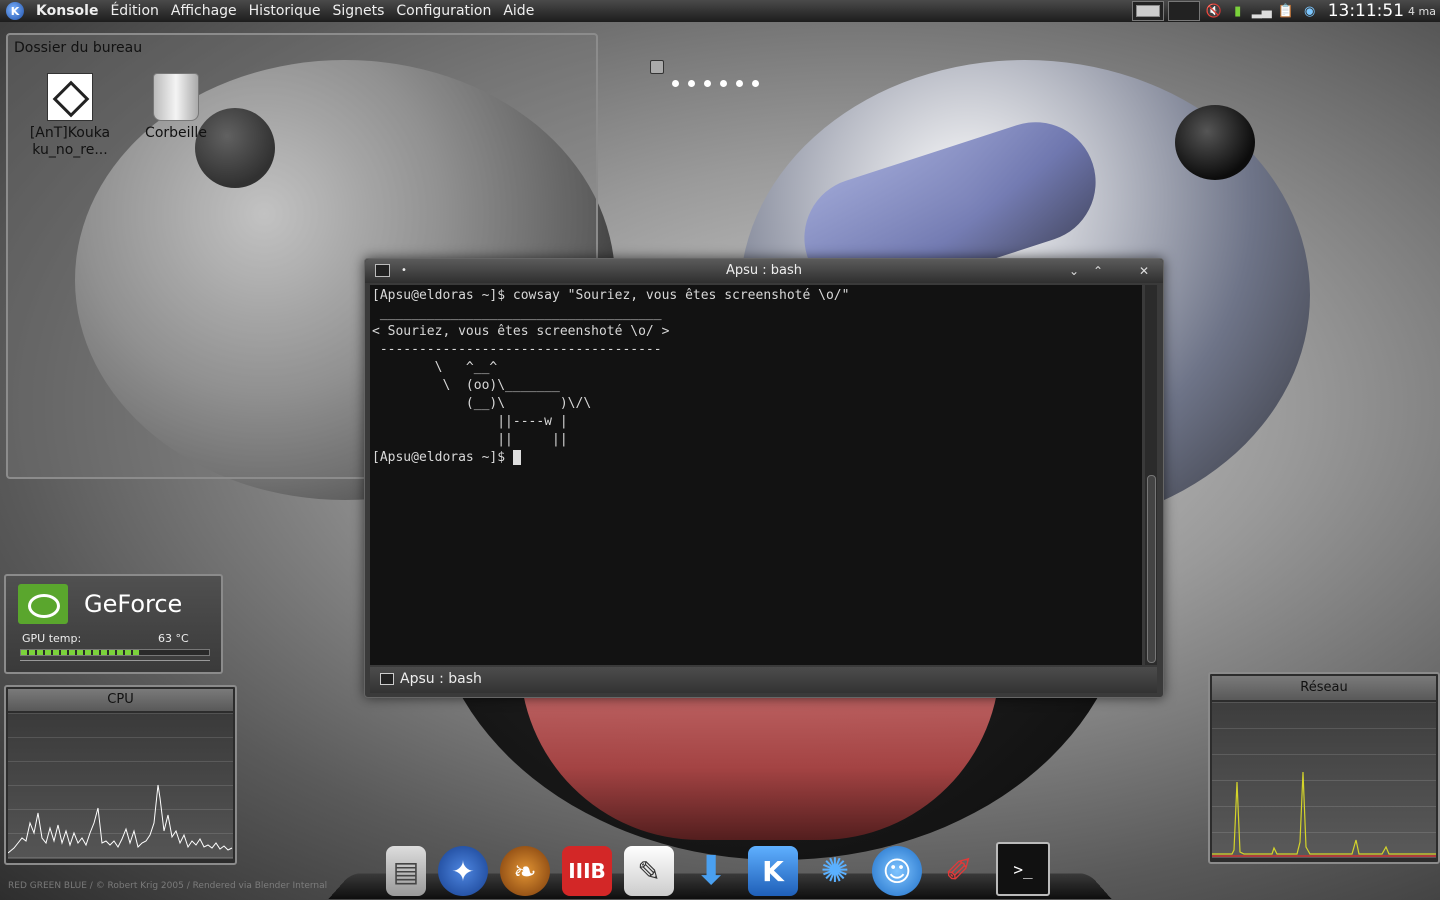 The height and width of the screenshot is (900, 1440). What do you see at coordinates (52, 638) in the screenshot?
I see `gpu-temp-label: GPU temp:` at bounding box center [52, 638].